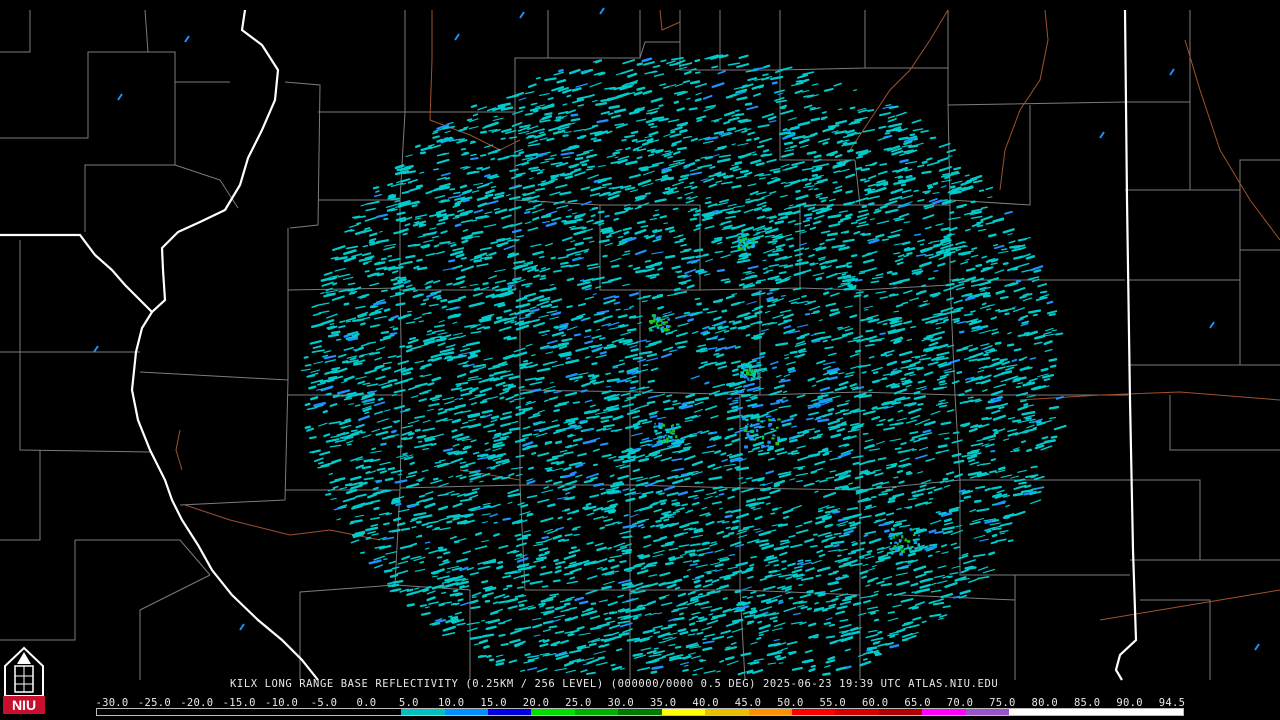 The width and height of the screenshot is (1280, 720). Describe the element at coordinates (24, 705) in the screenshot. I see `logo-text: NIU` at that location.